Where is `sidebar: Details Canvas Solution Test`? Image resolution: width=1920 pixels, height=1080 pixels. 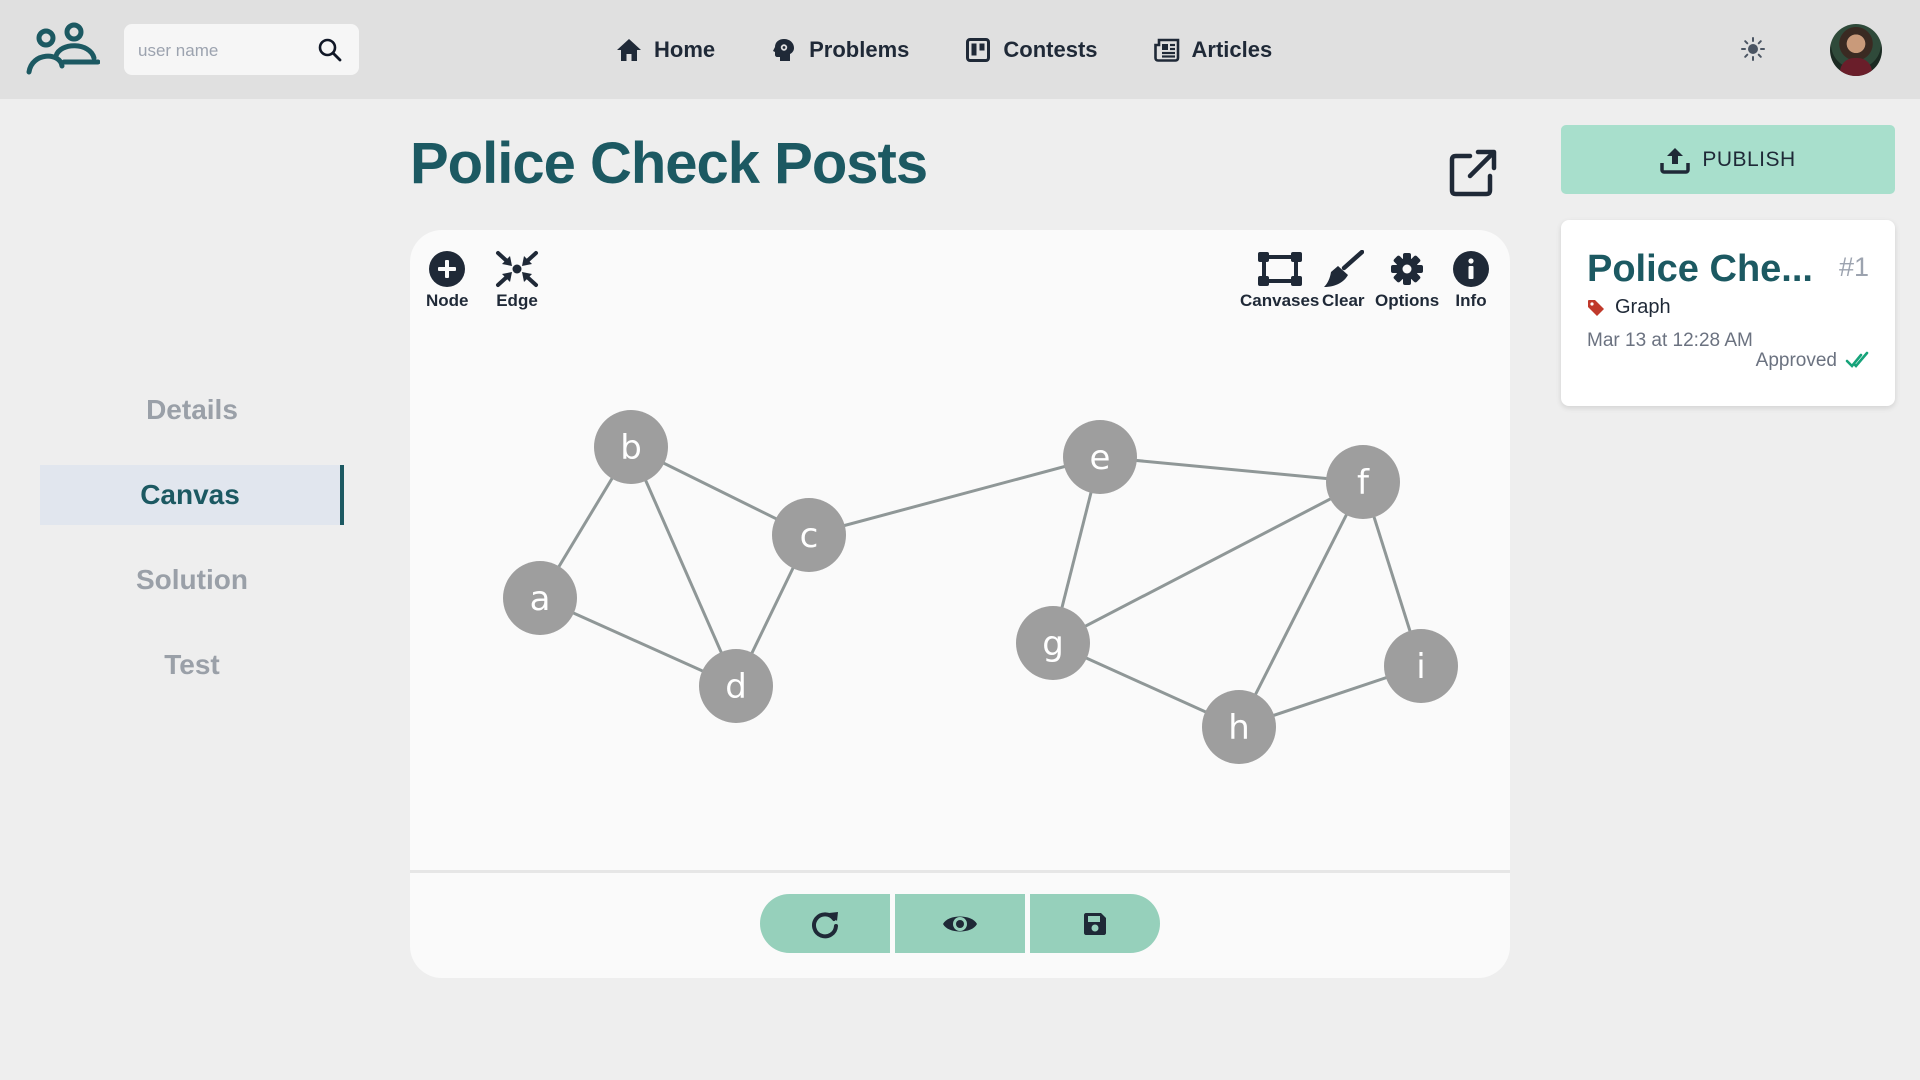
sidebar: Details Canvas Solution Test is located at coordinates (192, 550).